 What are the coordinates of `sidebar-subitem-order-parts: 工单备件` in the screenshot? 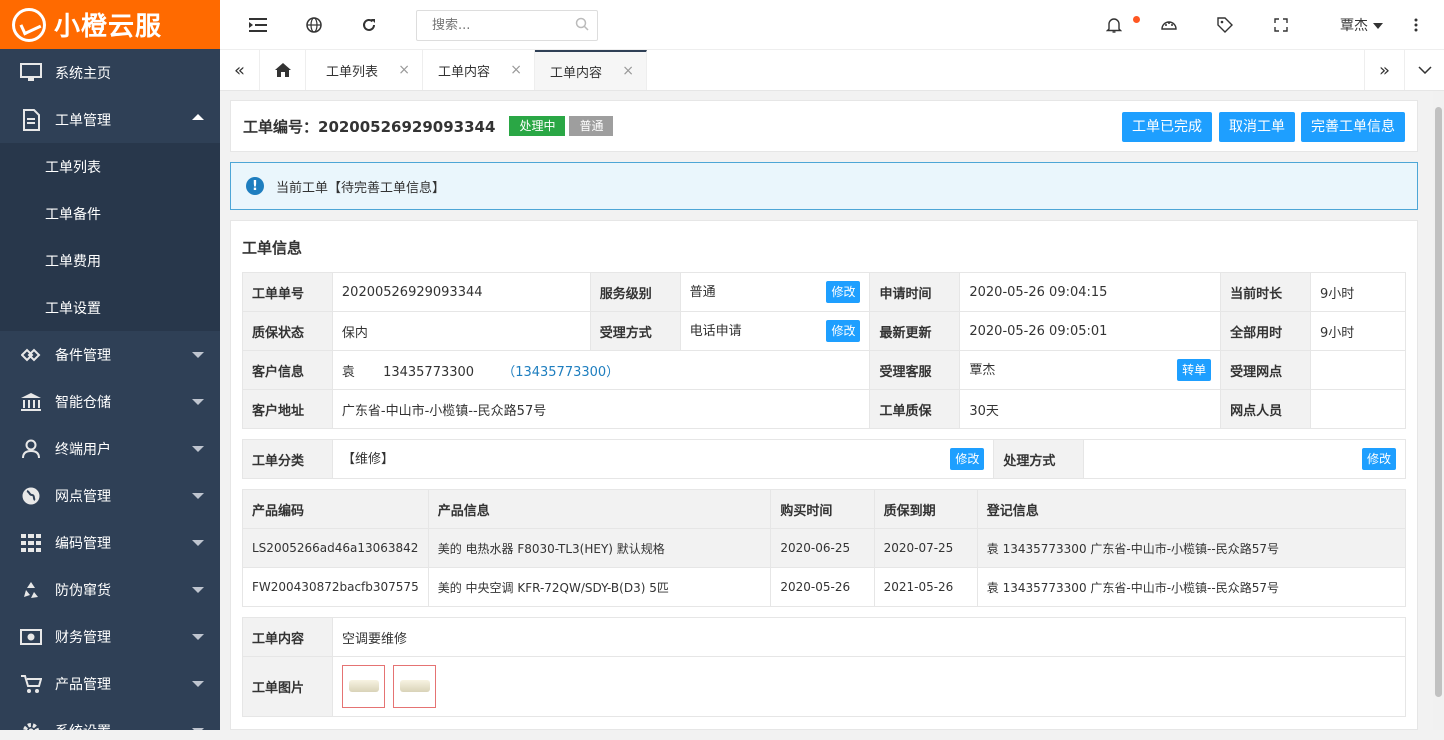 It's located at (110, 213).